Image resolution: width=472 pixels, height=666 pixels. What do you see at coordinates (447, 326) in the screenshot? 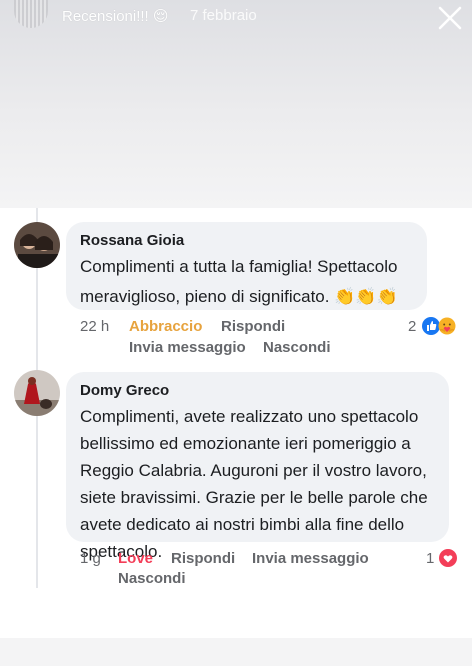
I see `care-icon` at bounding box center [447, 326].